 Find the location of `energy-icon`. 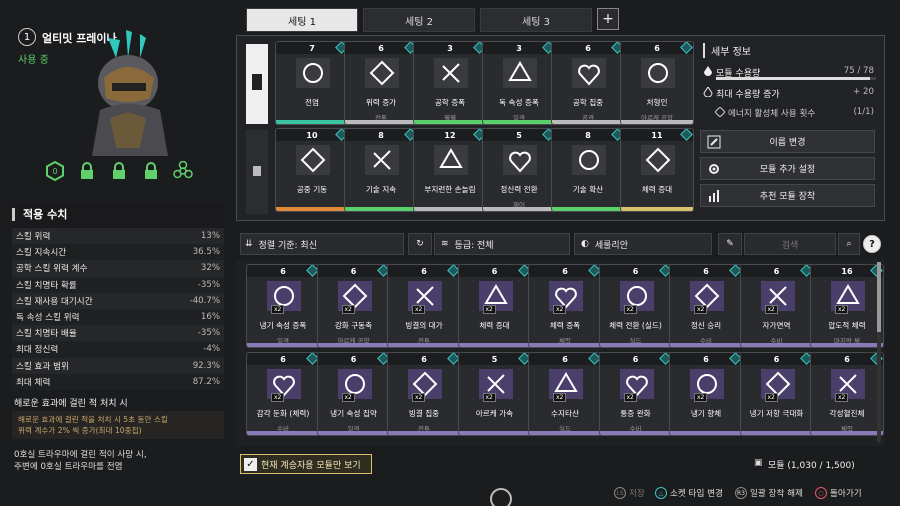

energy-icon is located at coordinates (720, 112).